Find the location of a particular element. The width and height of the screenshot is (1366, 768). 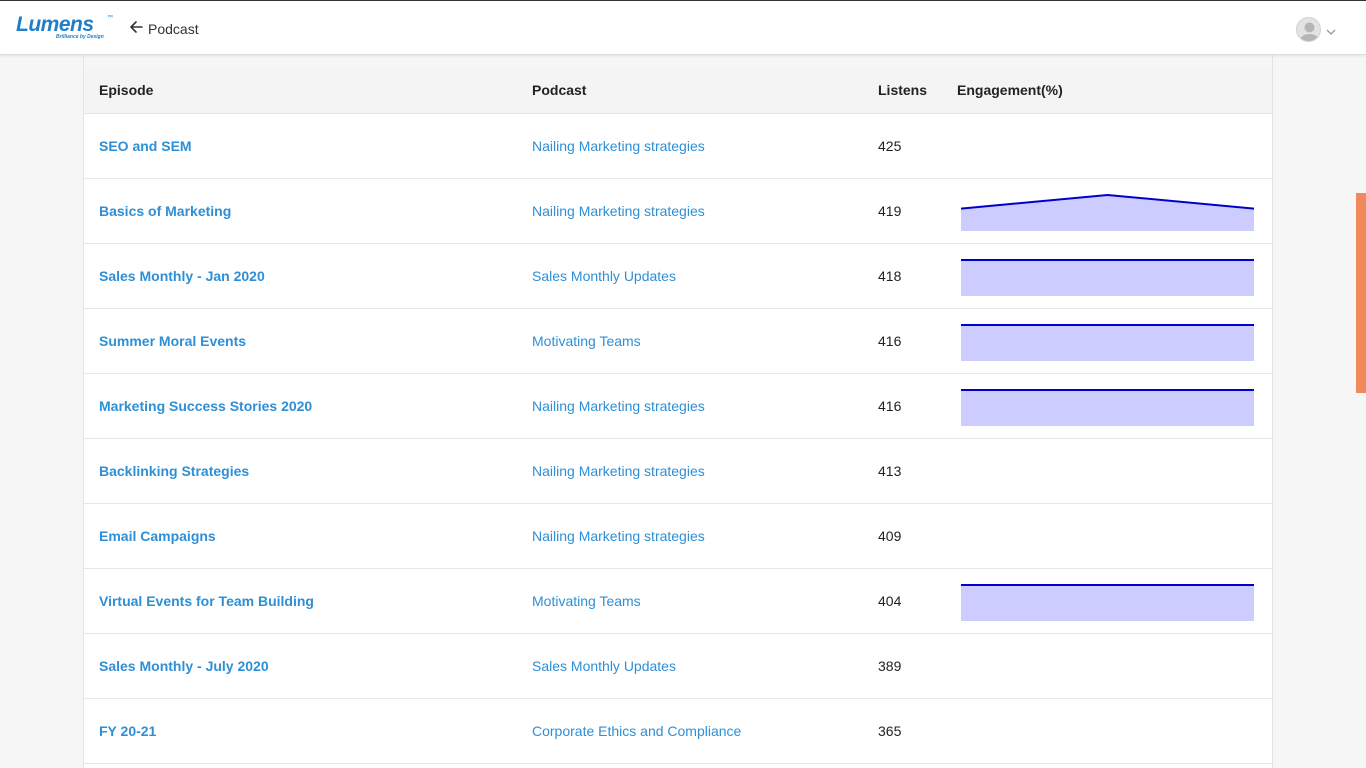

episode-link: Virtual Events for Team Building is located at coordinates (206, 601).